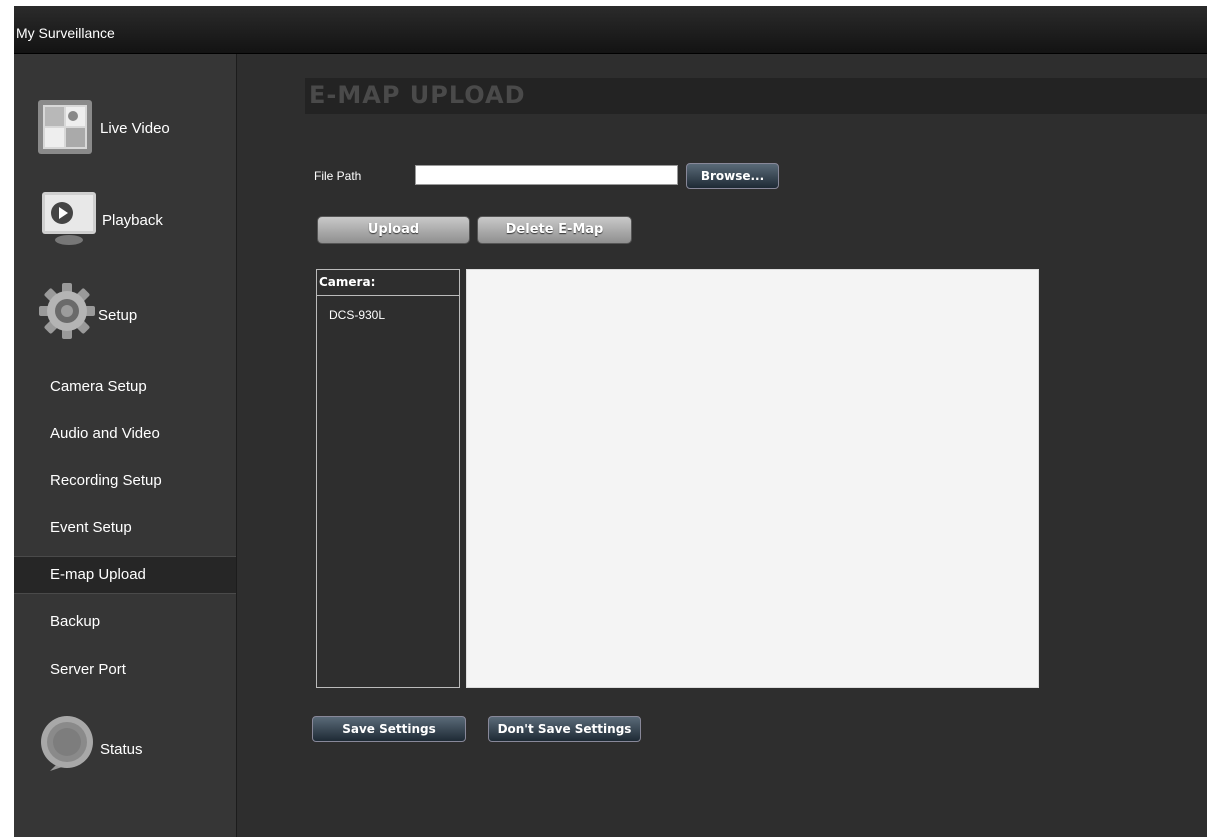 This screenshot has width=1207, height=837. Describe the element at coordinates (118, 315) in the screenshot. I see `sidebar-item-label: Setup` at that location.